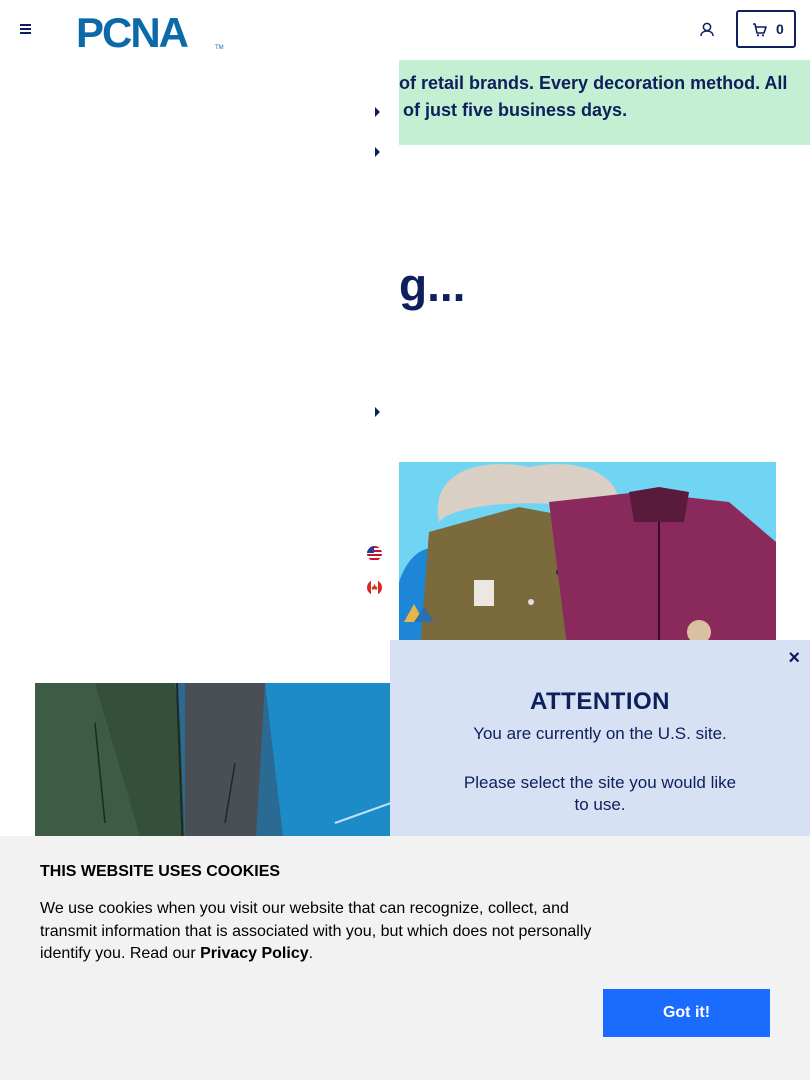 The height and width of the screenshot is (1080, 810). I want to click on user-icon, so click(707, 30).